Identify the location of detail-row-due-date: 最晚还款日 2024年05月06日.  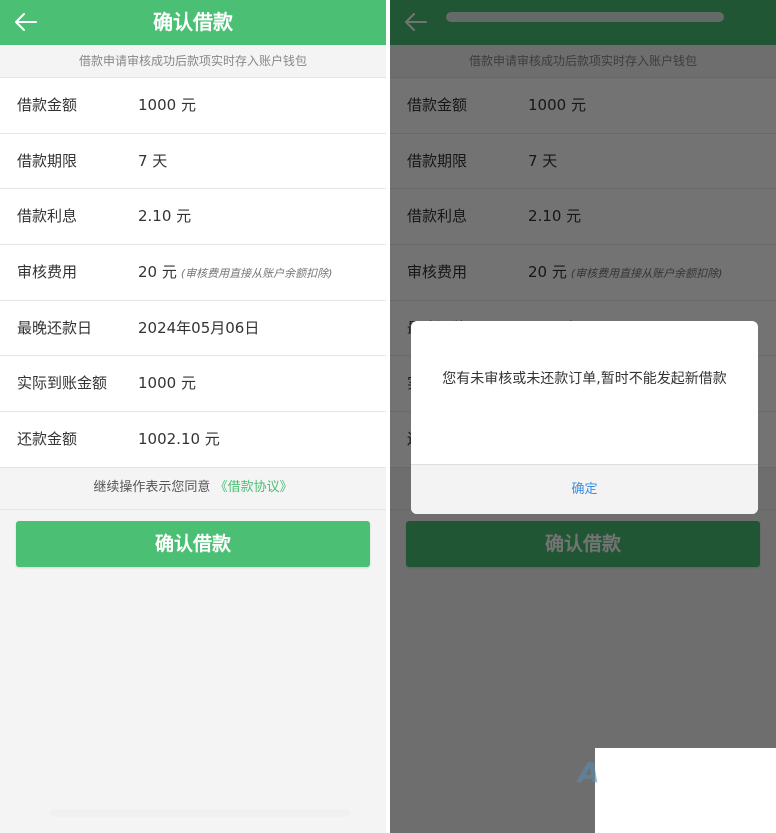
(193, 329).